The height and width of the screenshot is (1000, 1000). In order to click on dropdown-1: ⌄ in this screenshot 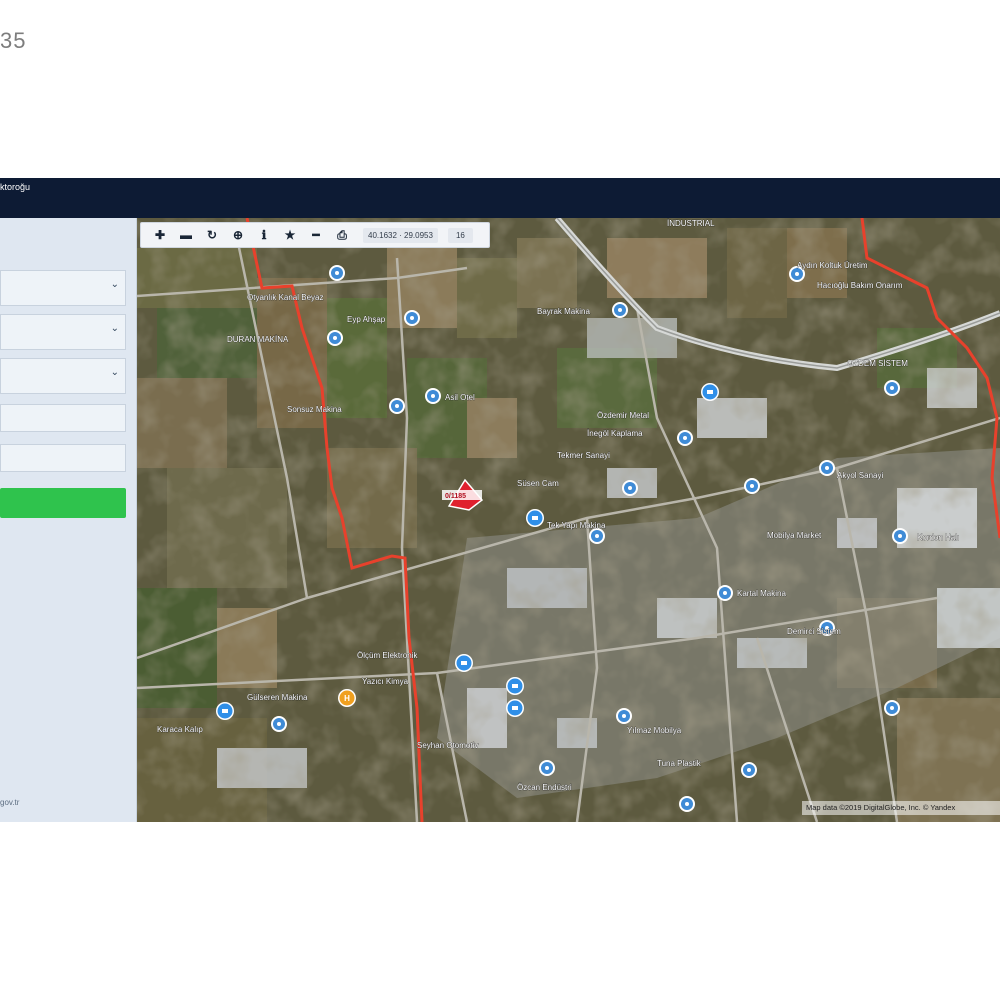, I will do `click(63, 288)`.